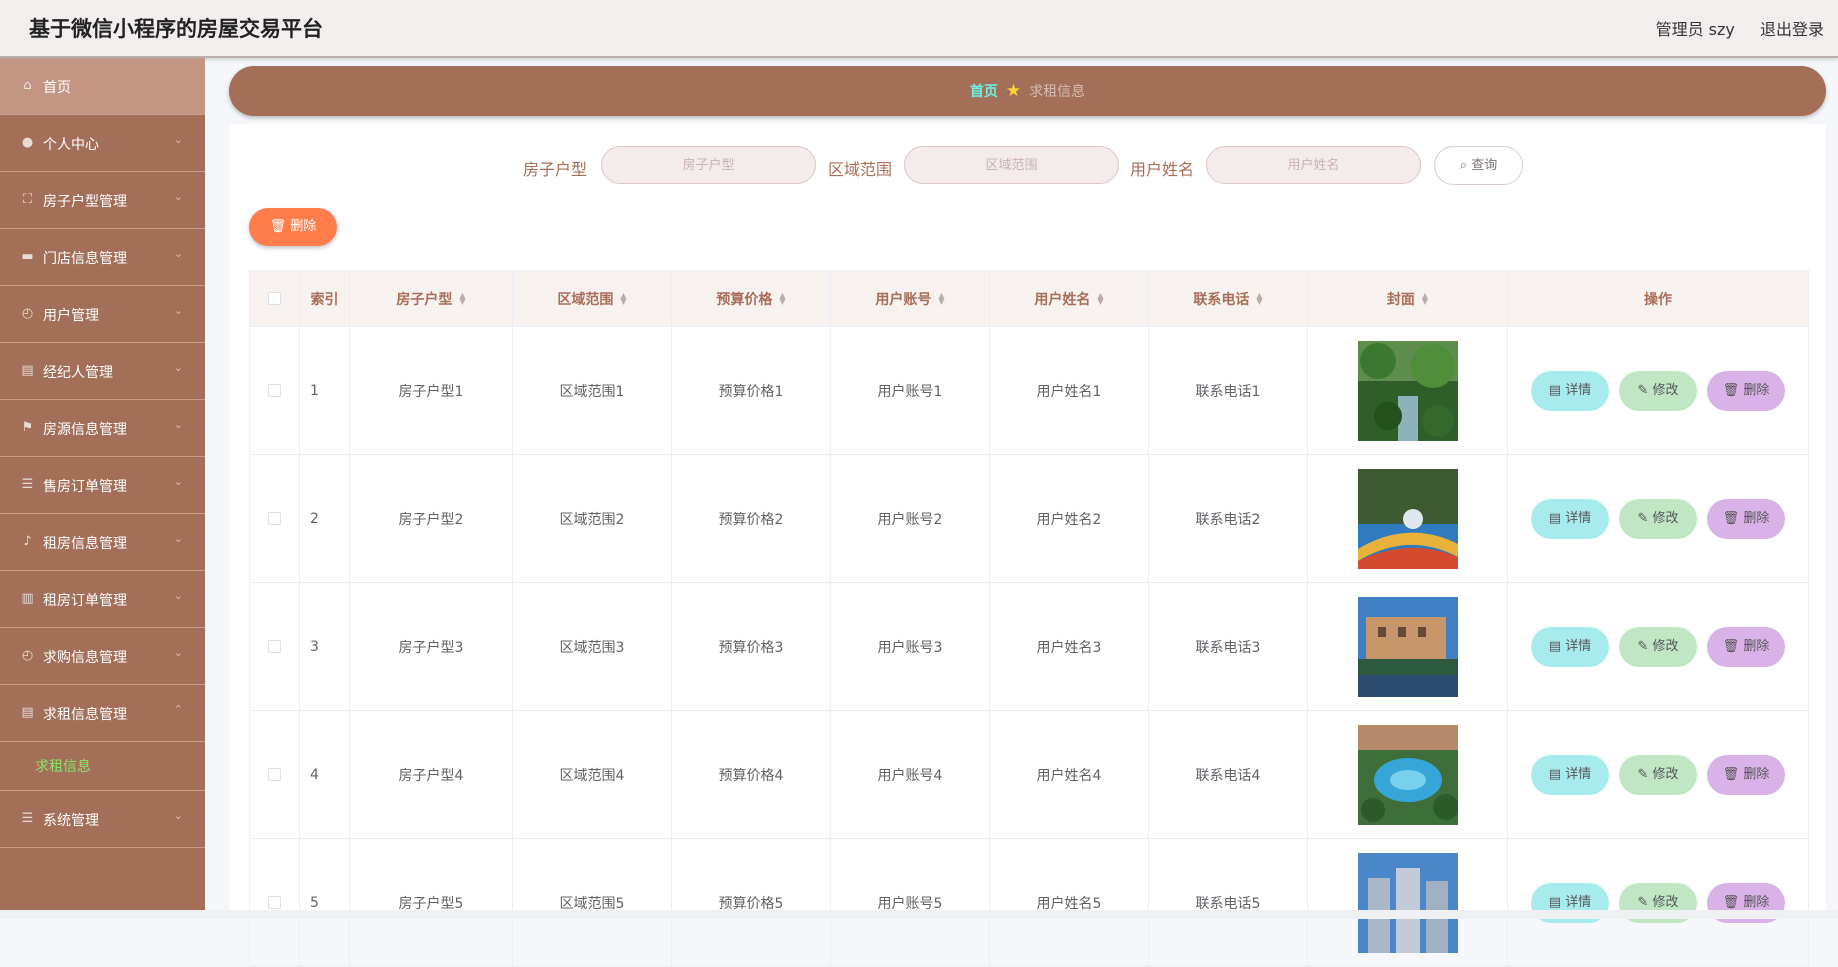  Describe the element at coordinates (708, 165) in the screenshot. I see `house-type-input: 房子户型` at that location.